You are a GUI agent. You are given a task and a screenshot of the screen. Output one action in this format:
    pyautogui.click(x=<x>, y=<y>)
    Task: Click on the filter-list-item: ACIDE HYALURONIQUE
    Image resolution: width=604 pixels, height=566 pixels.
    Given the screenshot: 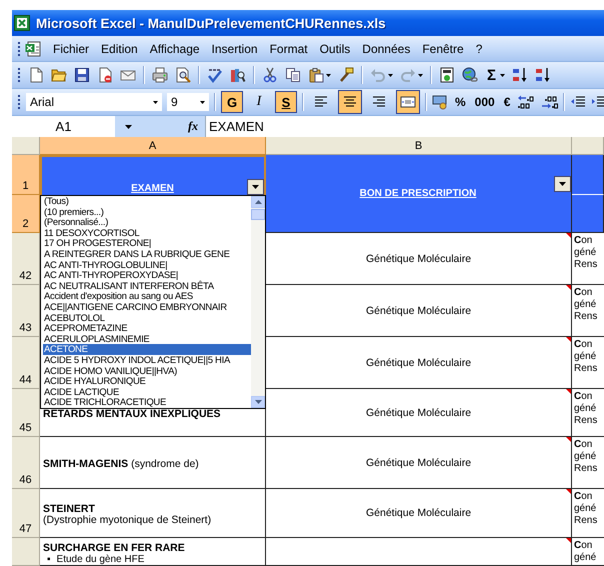 What is the action you would take?
    pyautogui.click(x=147, y=381)
    